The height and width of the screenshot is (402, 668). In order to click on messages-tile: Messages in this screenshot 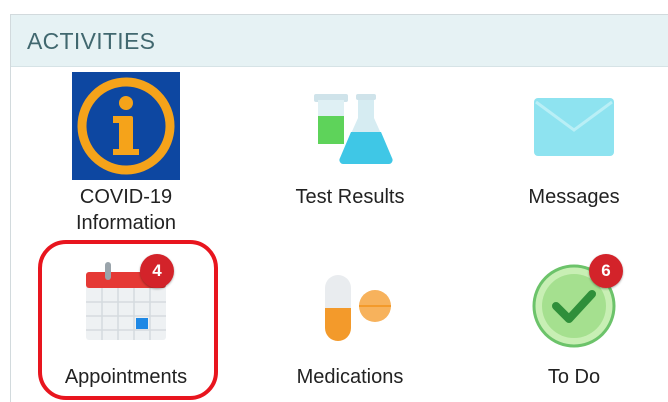, I will do `click(571, 155)`.